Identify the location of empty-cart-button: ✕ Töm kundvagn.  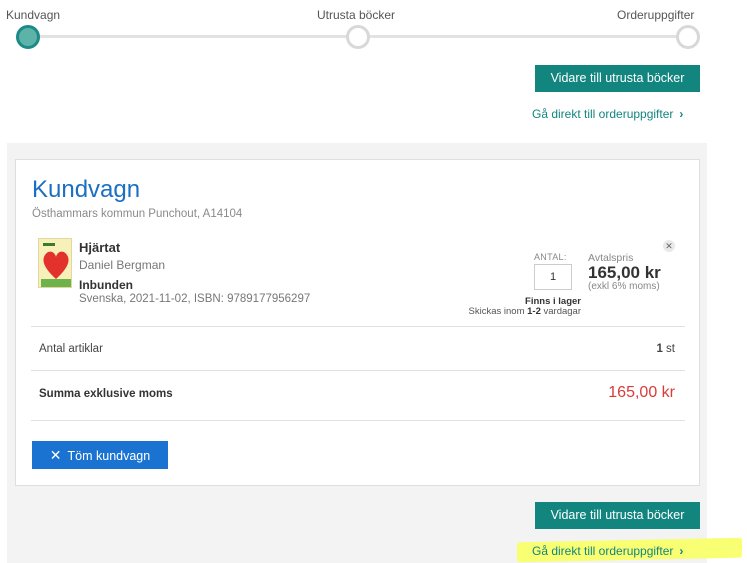
(100, 455).